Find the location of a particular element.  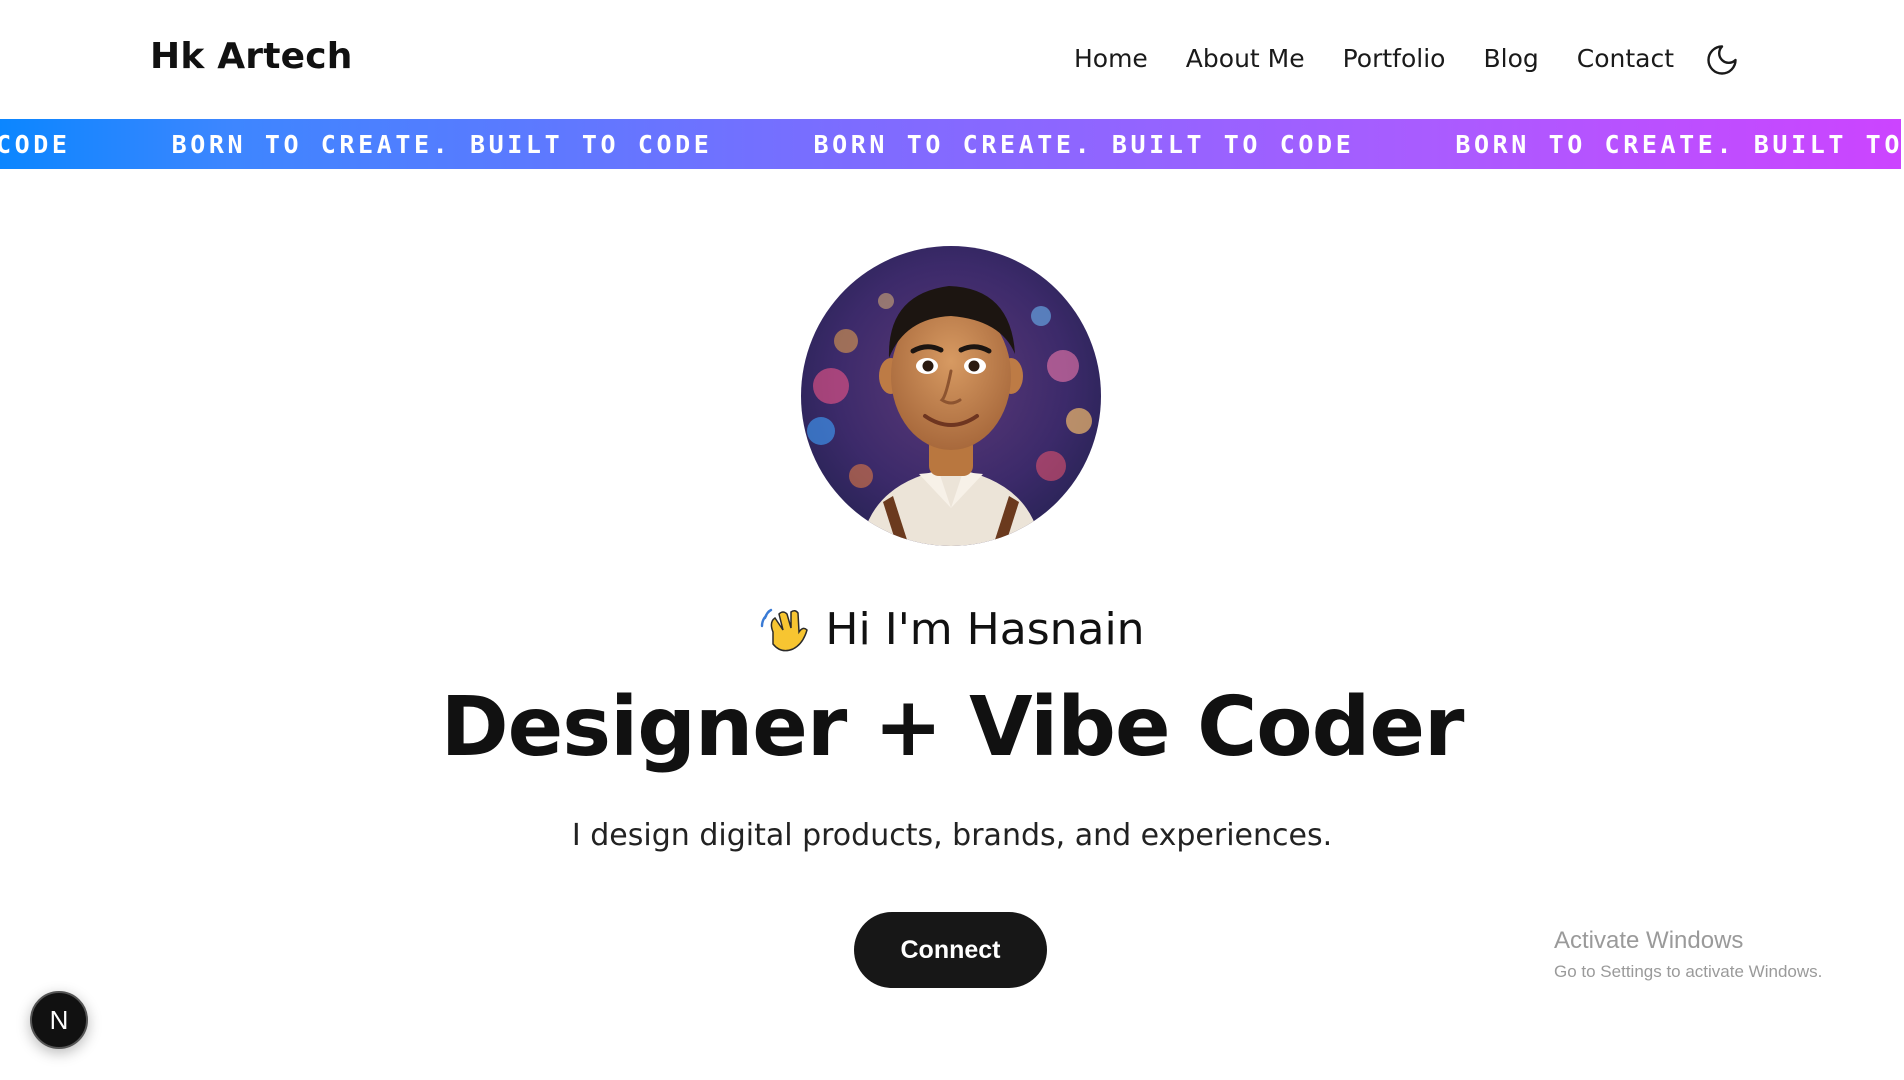

dev-badge-label: N is located at coordinates (59, 1019).